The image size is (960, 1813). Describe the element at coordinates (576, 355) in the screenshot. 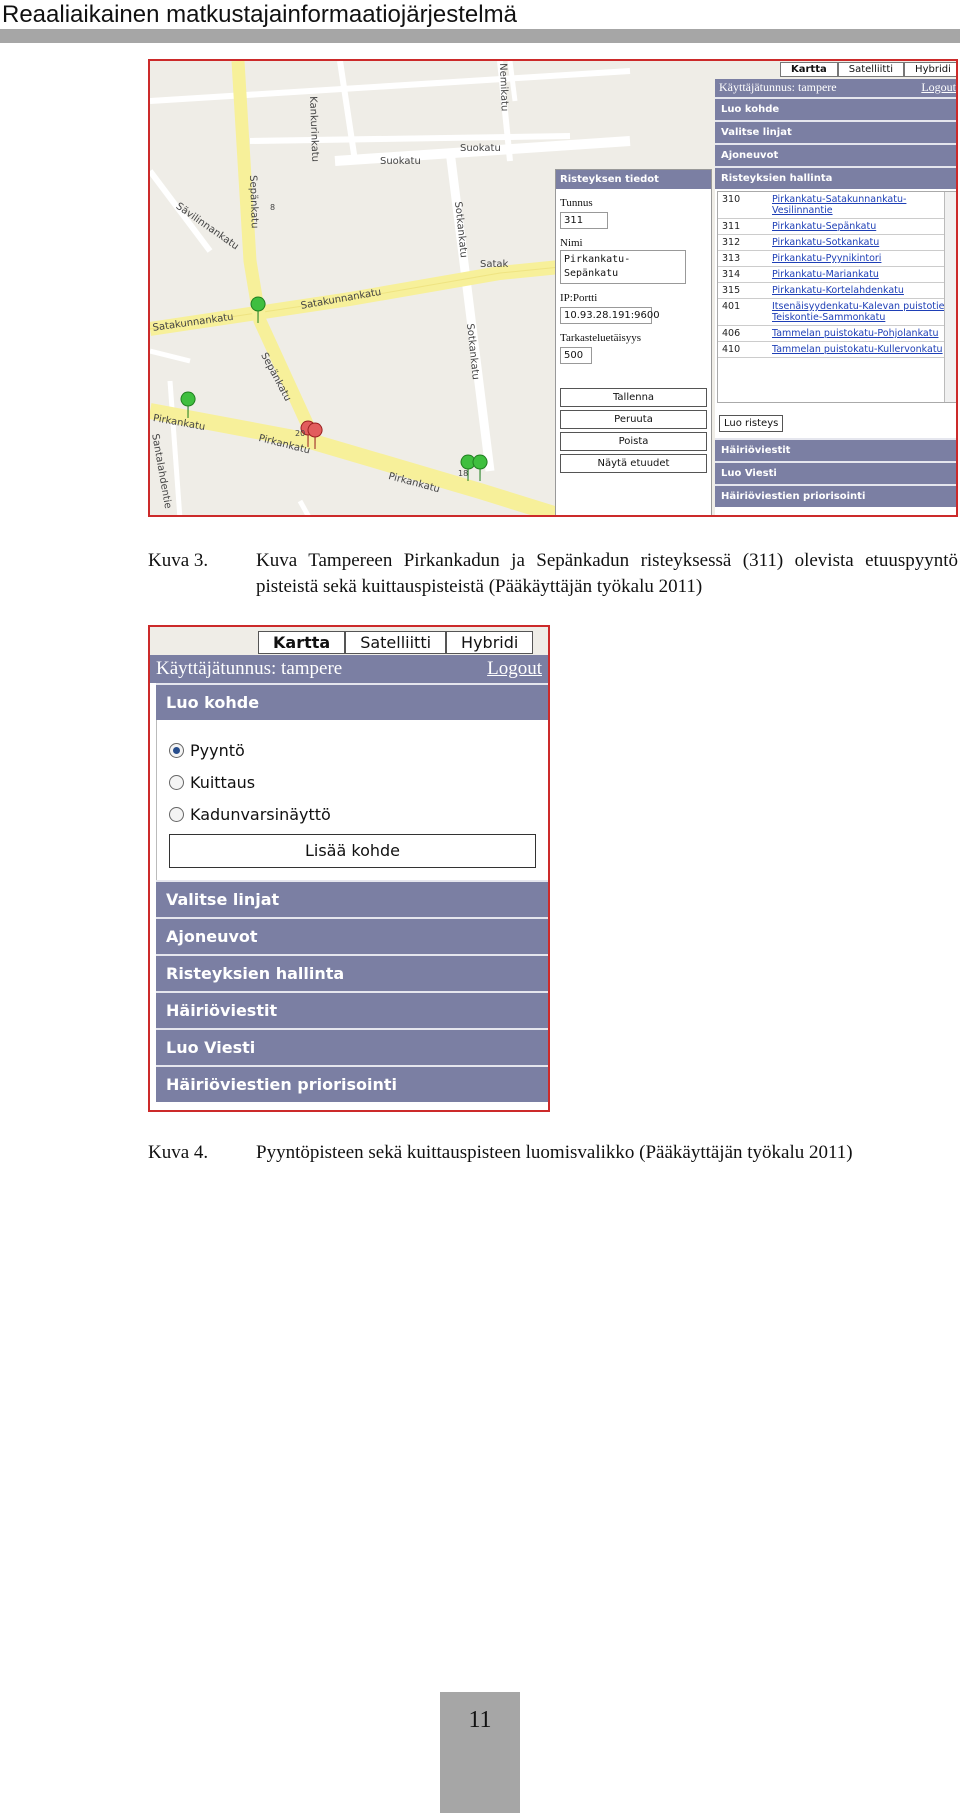

I see `accuracy-input: 500` at that location.